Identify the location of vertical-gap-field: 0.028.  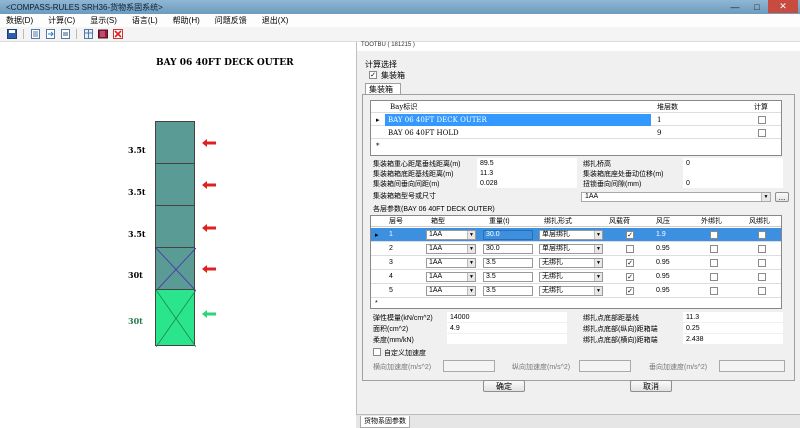
(527, 183).